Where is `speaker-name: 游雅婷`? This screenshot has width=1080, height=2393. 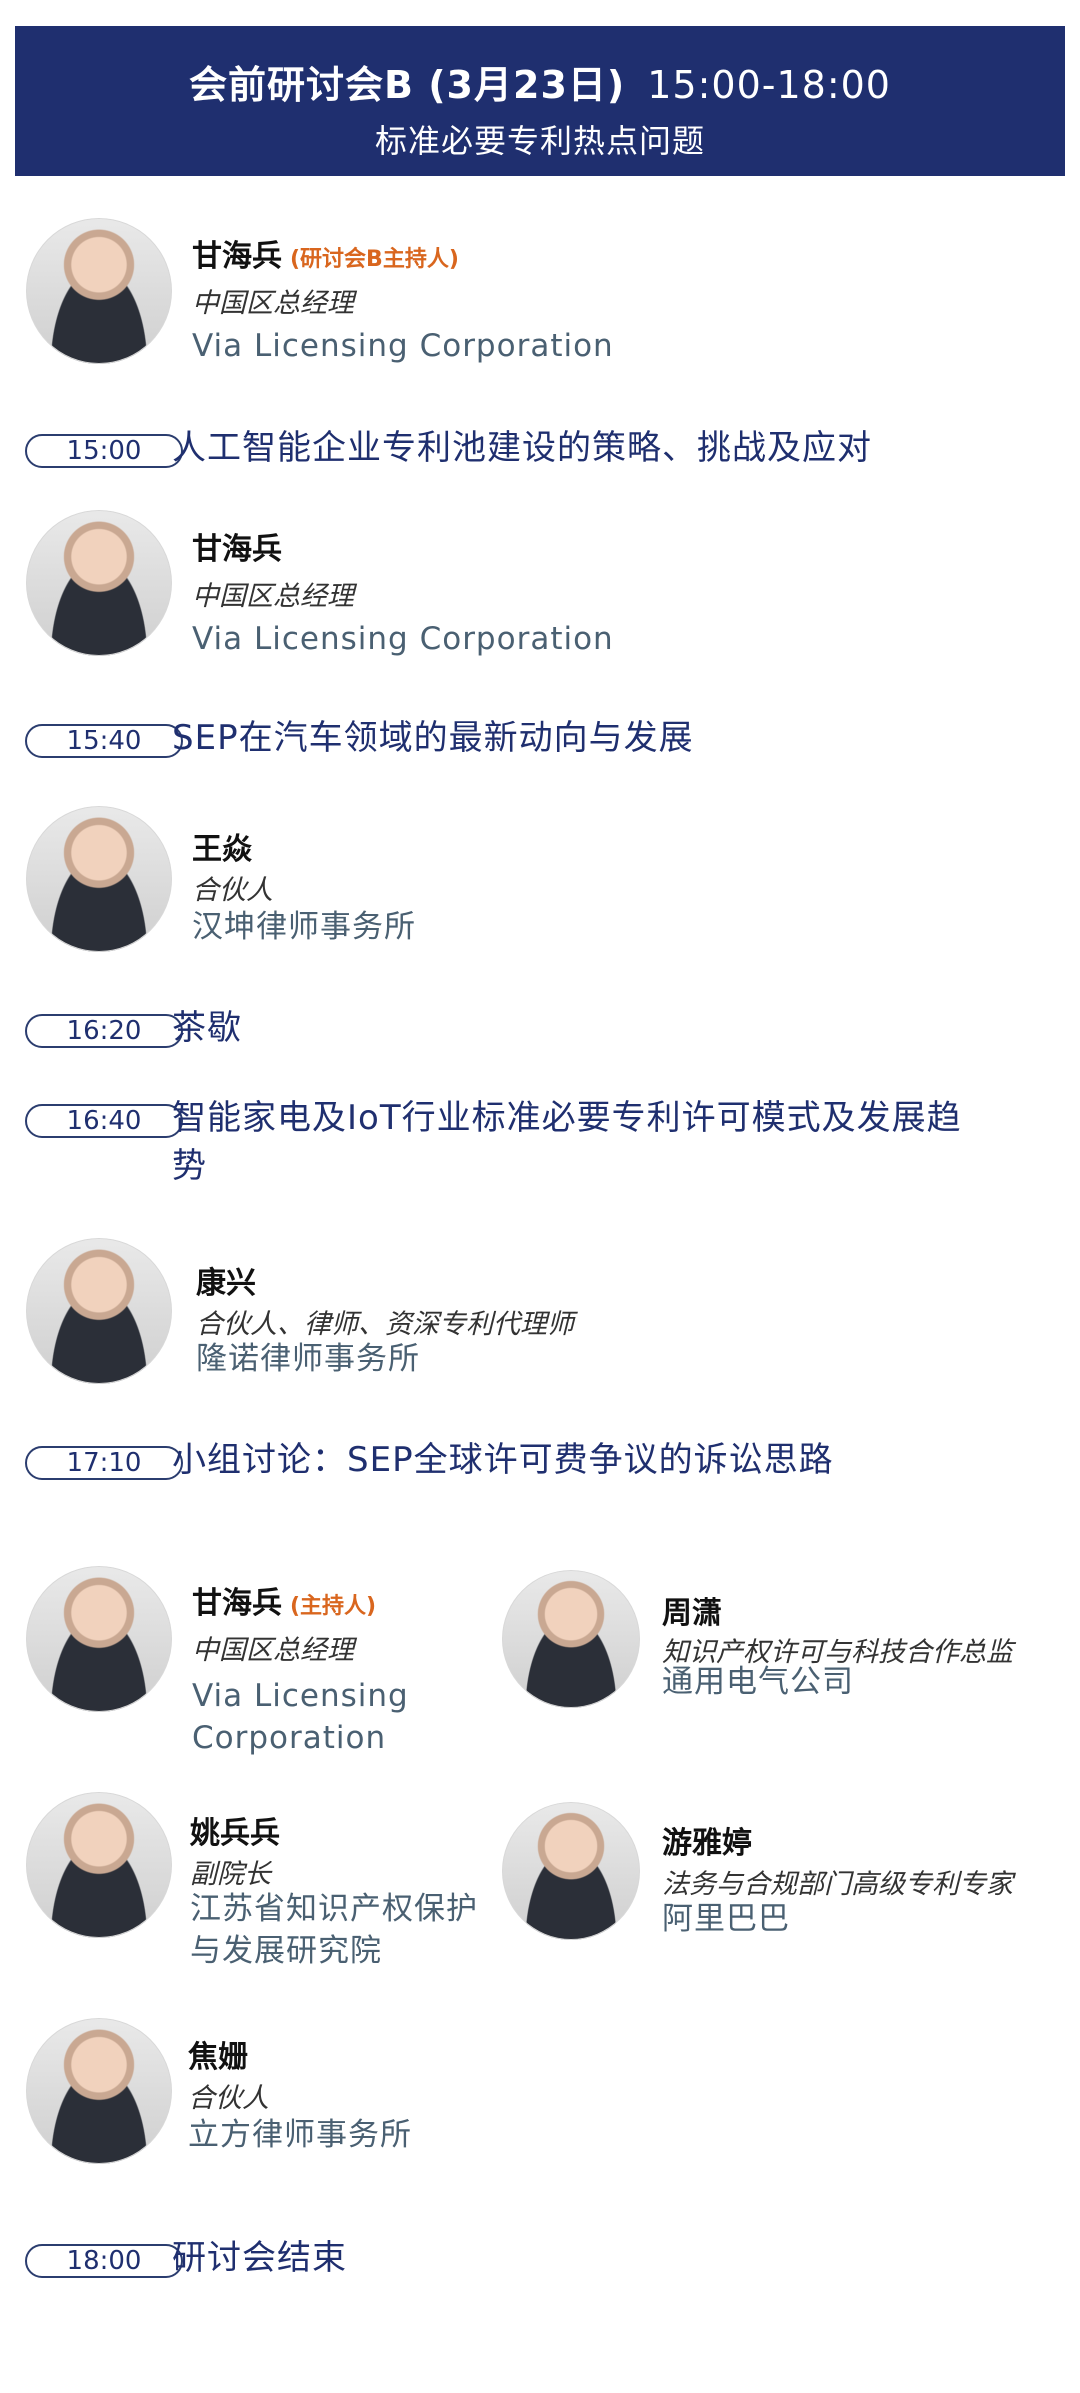 speaker-name: 游雅婷 is located at coordinates (707, 1843).